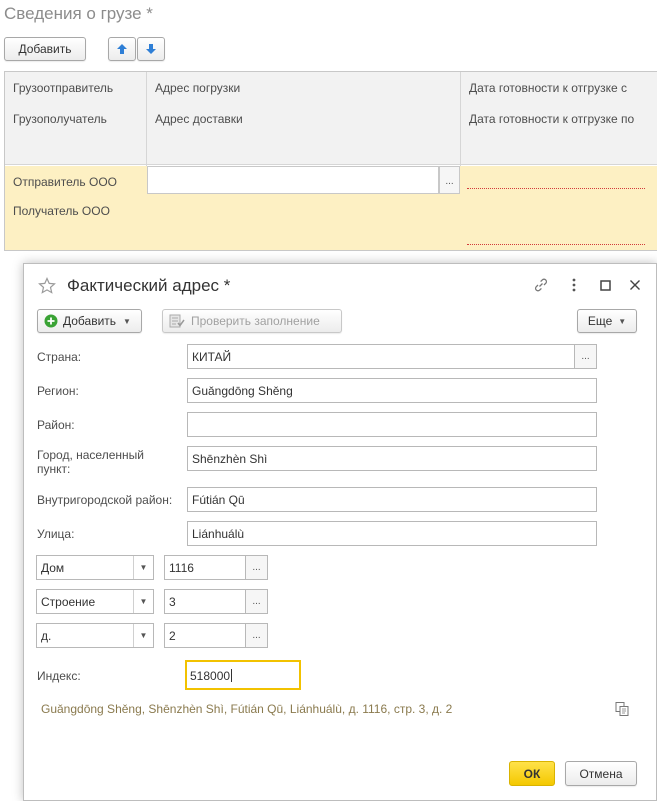 Image resolution: width=657 pixels, height=801 pixels. I want to click on city-input: Shēnzhèn Shì, so click(392, 458).